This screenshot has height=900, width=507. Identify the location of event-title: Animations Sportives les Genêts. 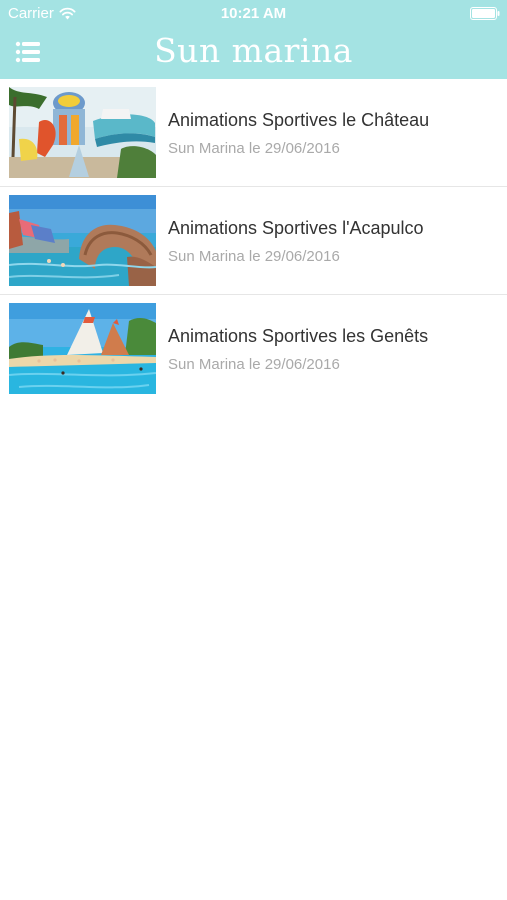
(298, 336).